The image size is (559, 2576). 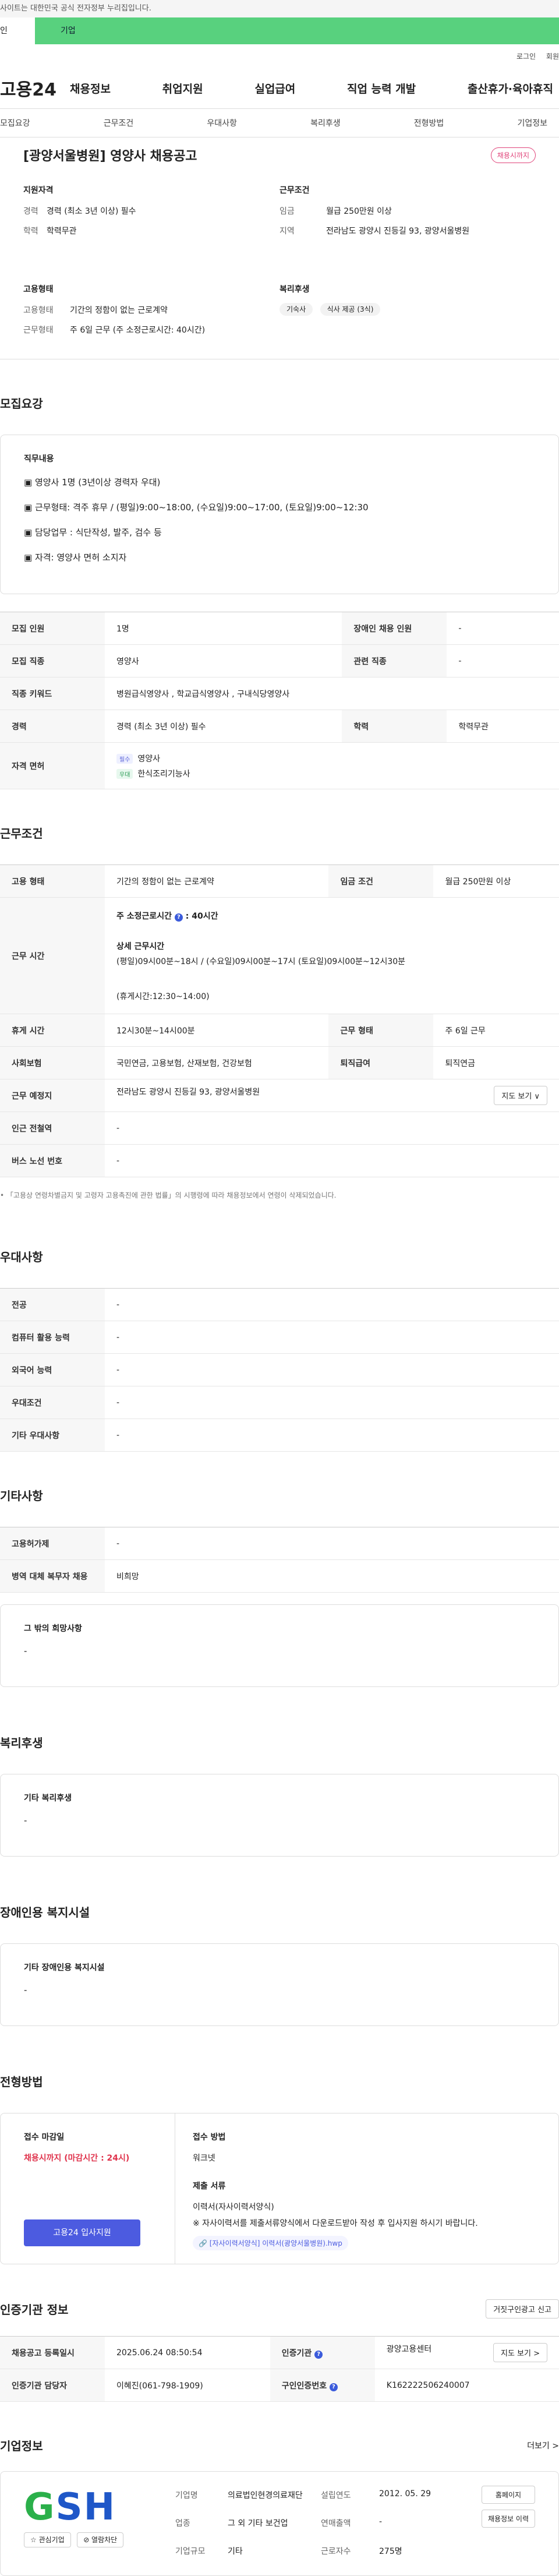 I want to click on company-header: 기업정보 더보기 >, so click(x=279, y=2436).